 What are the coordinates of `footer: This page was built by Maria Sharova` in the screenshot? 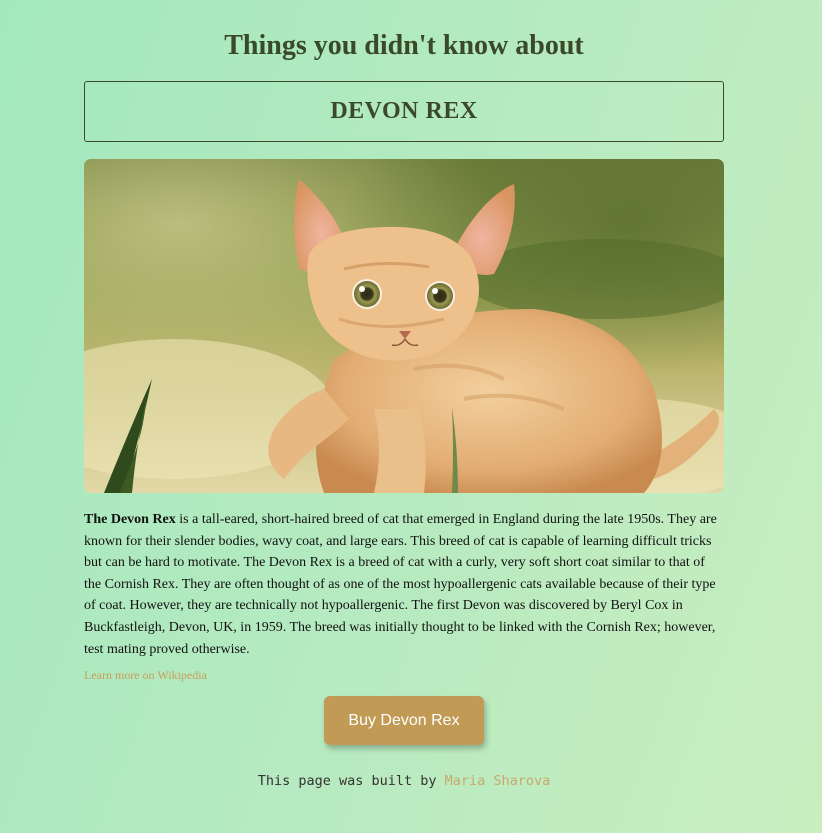 It's located at (404, 781).